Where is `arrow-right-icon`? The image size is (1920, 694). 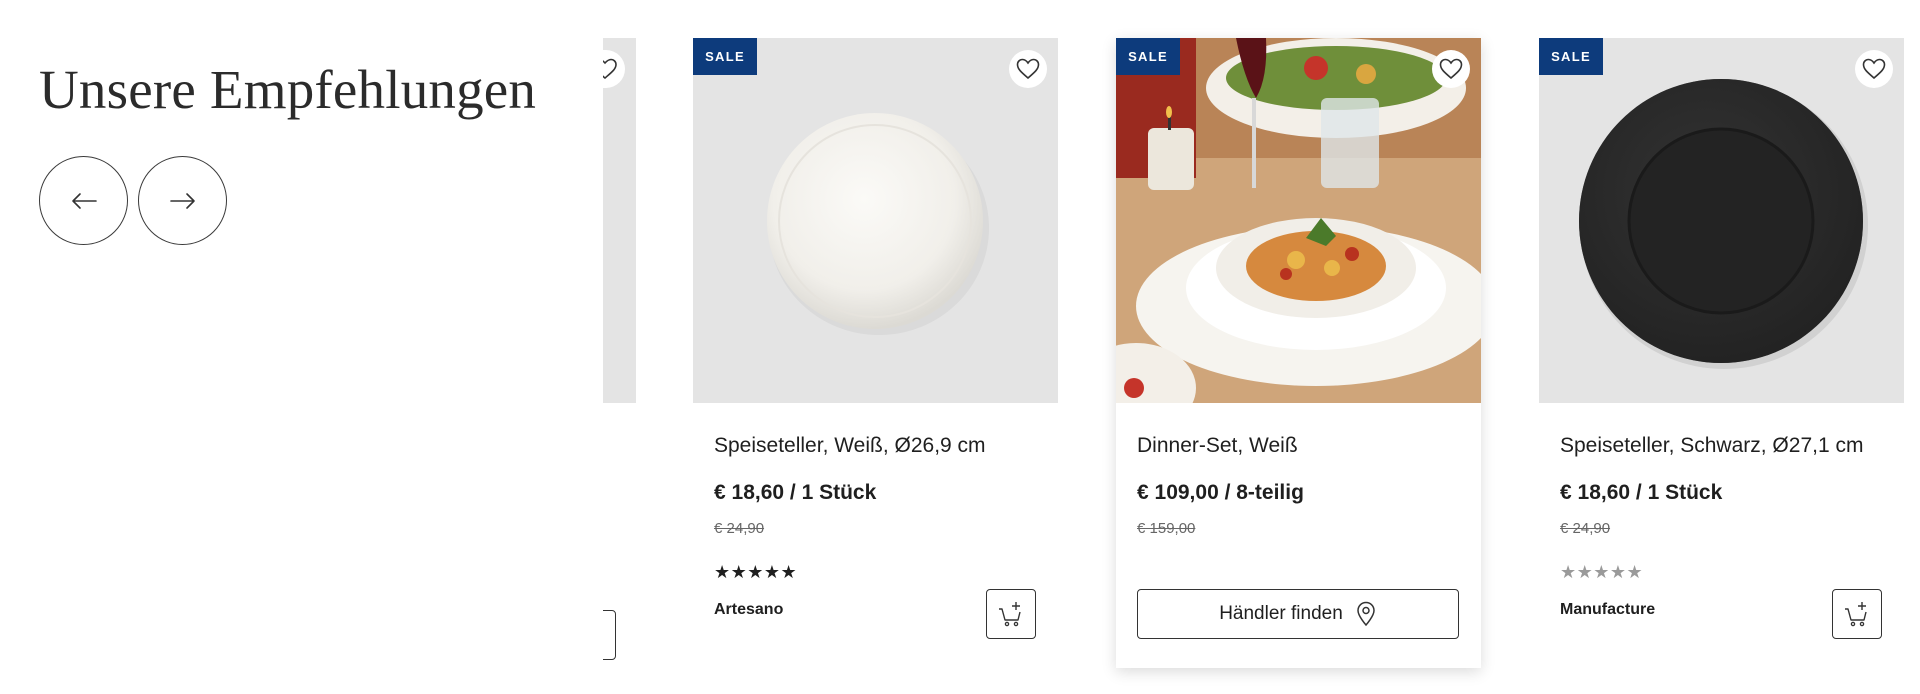 arrow-right-icon is located at coordinates (182, 200).